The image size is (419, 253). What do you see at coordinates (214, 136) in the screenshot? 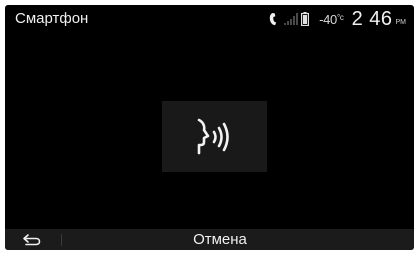
I see `voice-recognition-button` at bounding box center [214, 136].